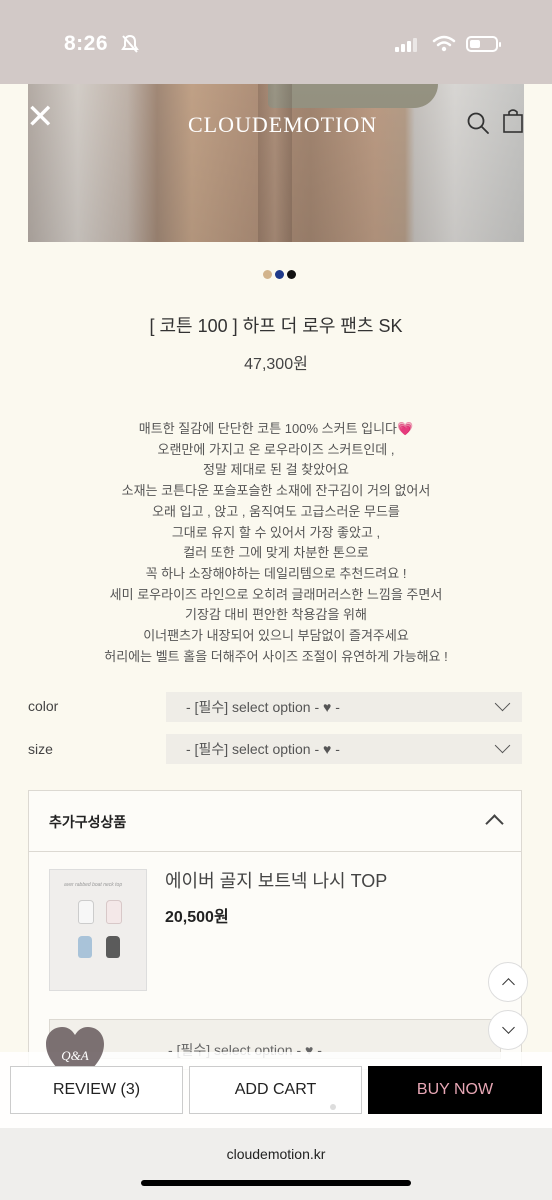  I want to click on color-swatch-navy, so click(279, 274).